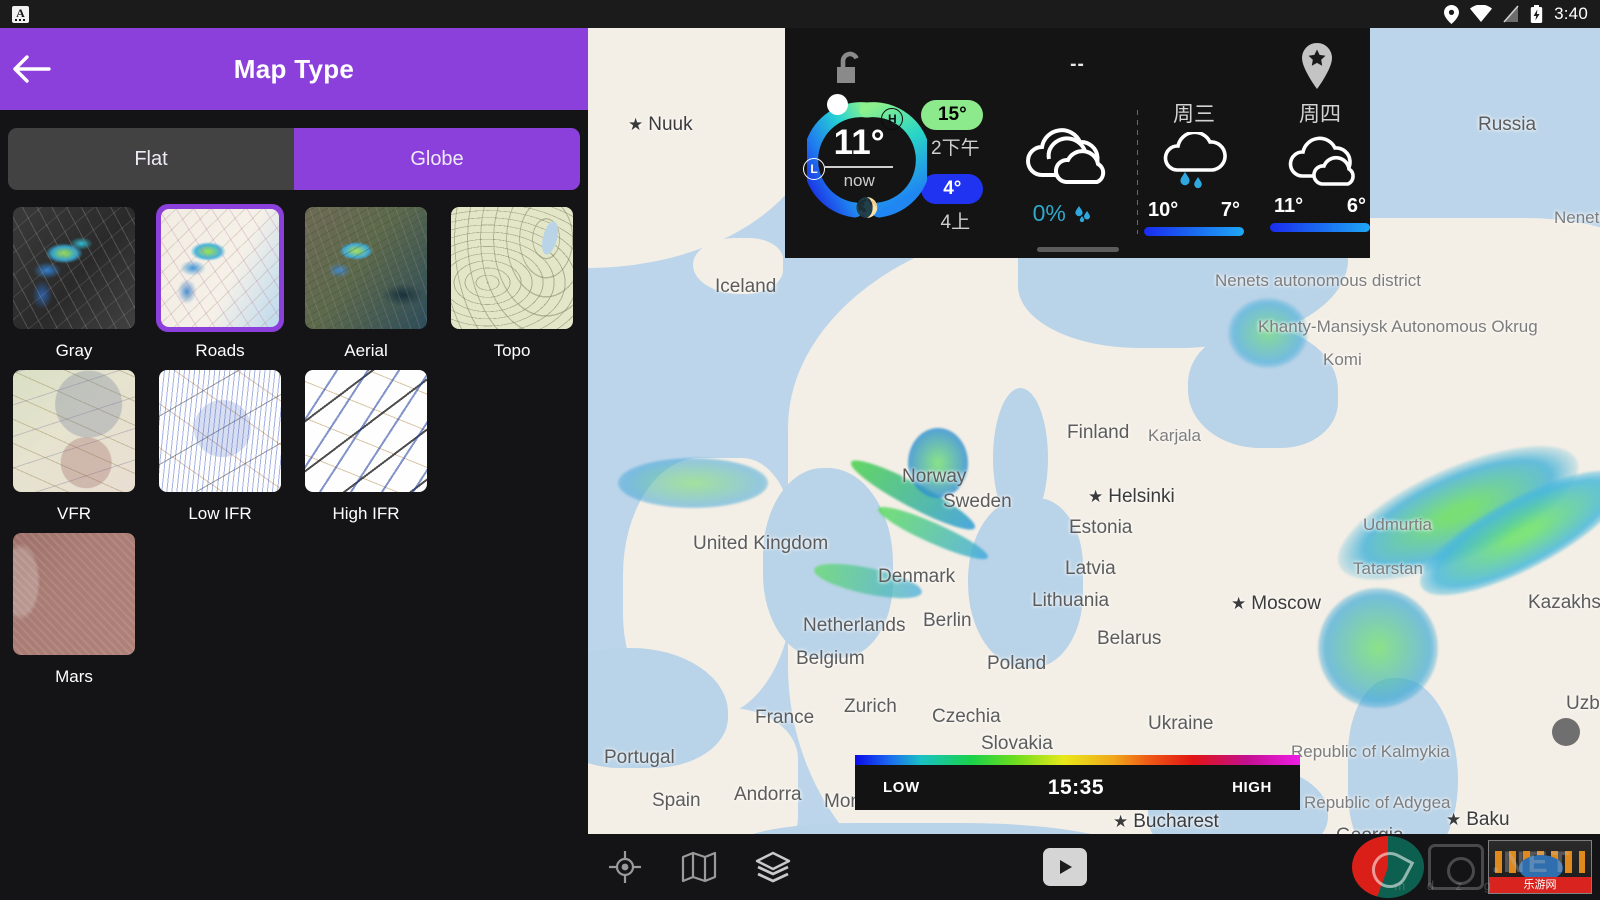 Image resolution: width=1600 pixels, height=900 pixels. I want to click on map-label: Belarus, so click(1129, 638).